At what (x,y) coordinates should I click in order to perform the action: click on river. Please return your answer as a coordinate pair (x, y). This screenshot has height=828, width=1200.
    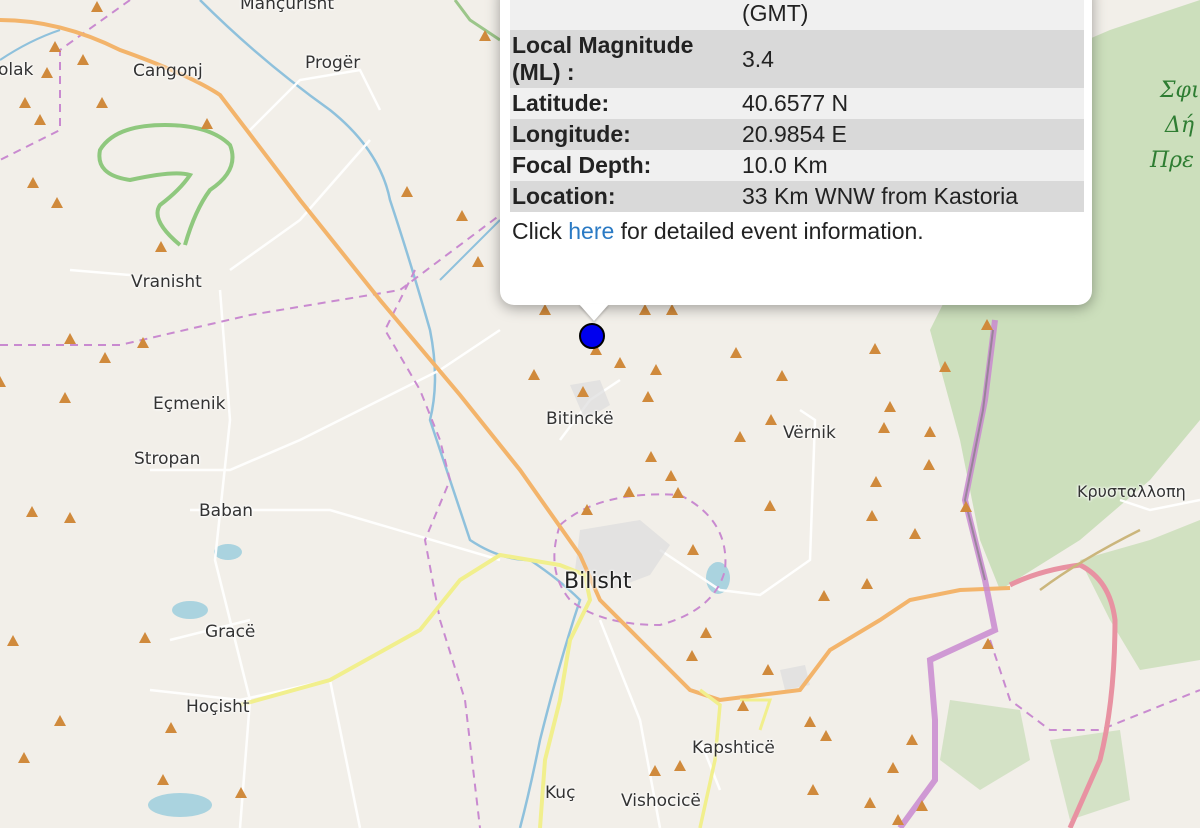
    Looking at the image, I should click on (470, 250).